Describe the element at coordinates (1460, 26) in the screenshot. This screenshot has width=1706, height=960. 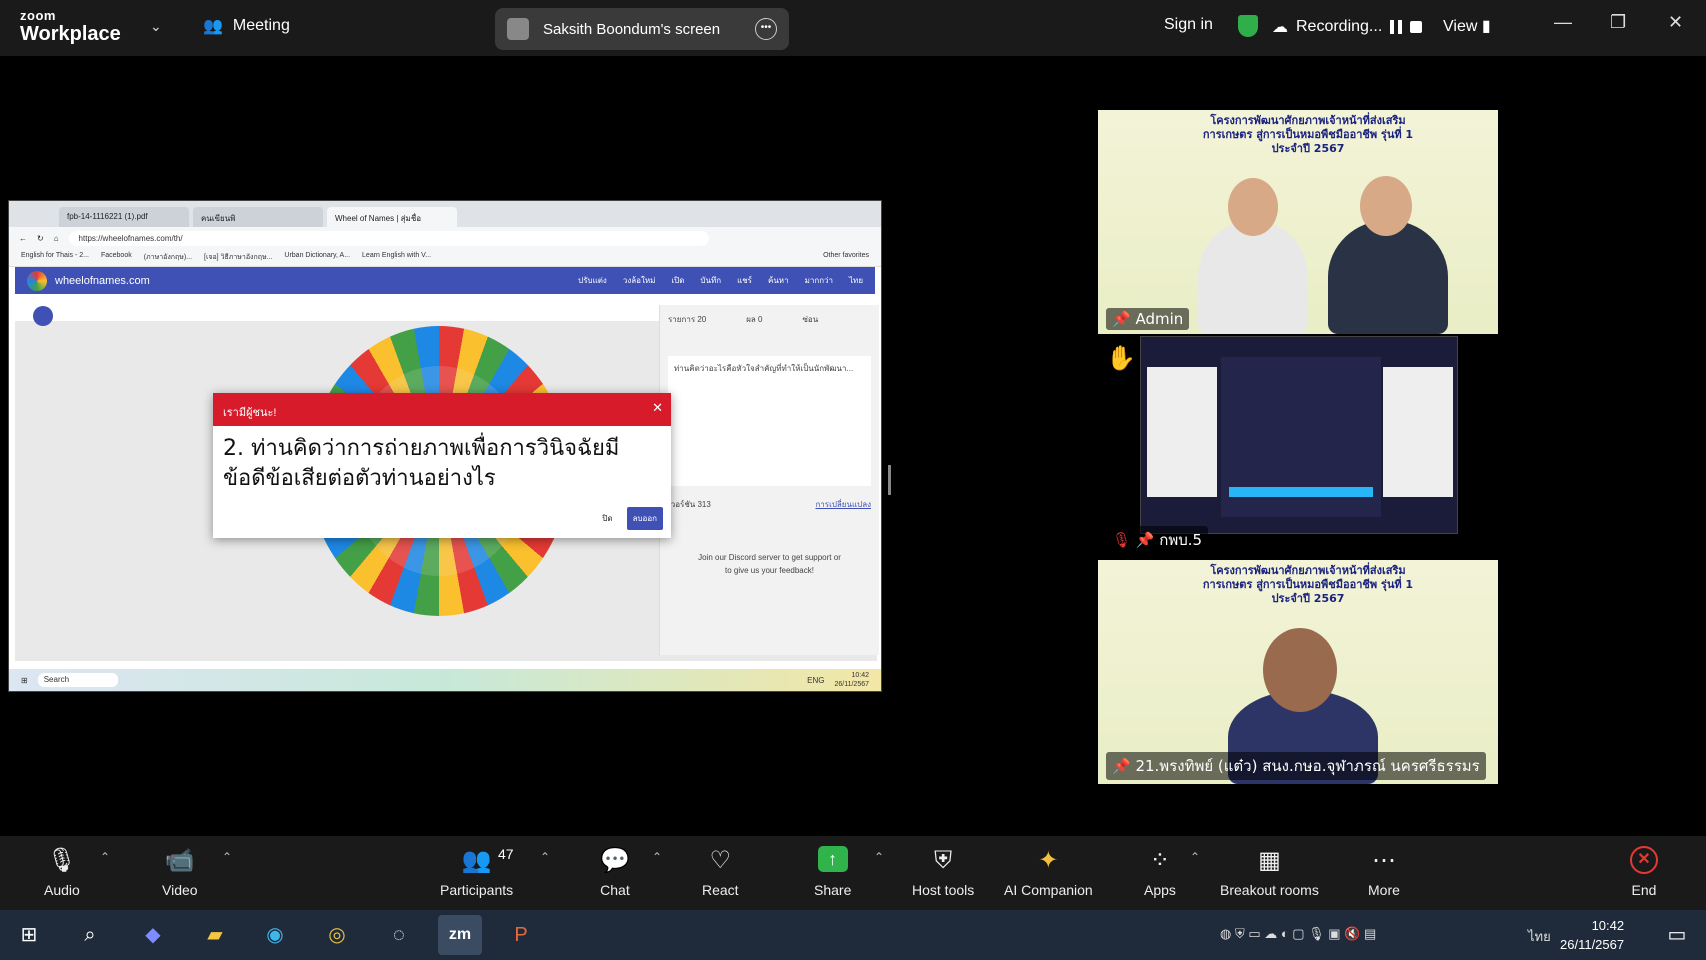
I see `view-label: View` at that location.